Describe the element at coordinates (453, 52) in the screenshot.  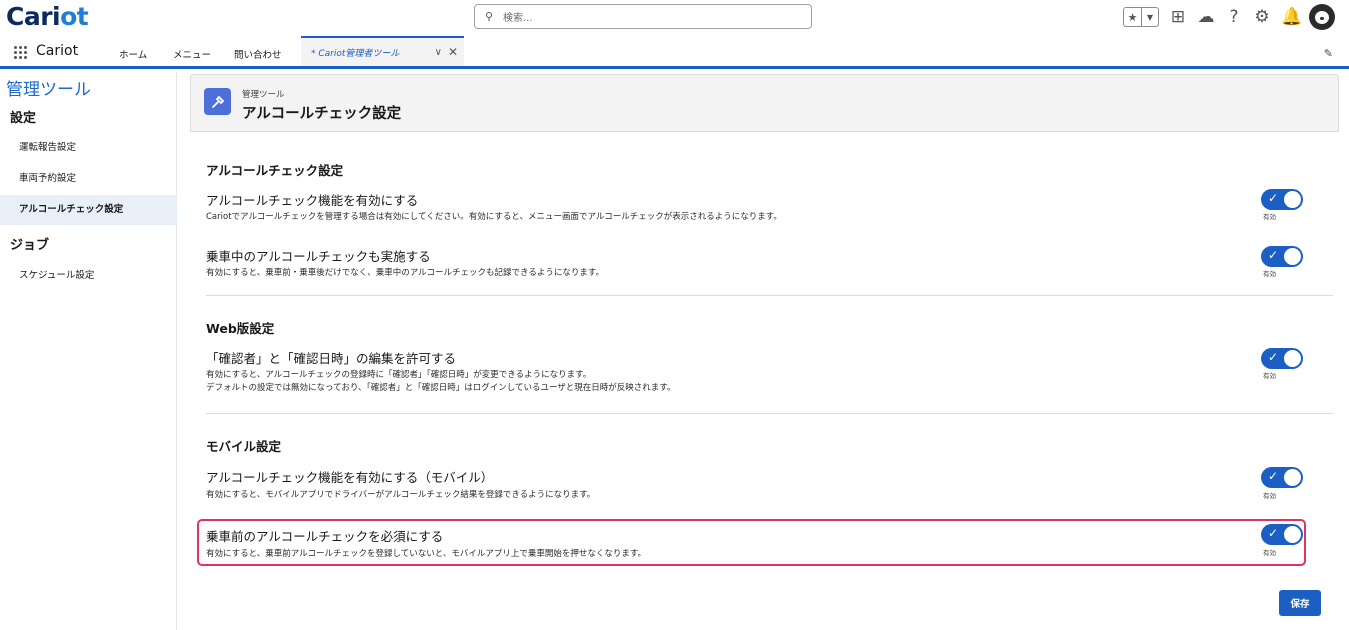
I see `tab-close-icon: ✕` at that location.